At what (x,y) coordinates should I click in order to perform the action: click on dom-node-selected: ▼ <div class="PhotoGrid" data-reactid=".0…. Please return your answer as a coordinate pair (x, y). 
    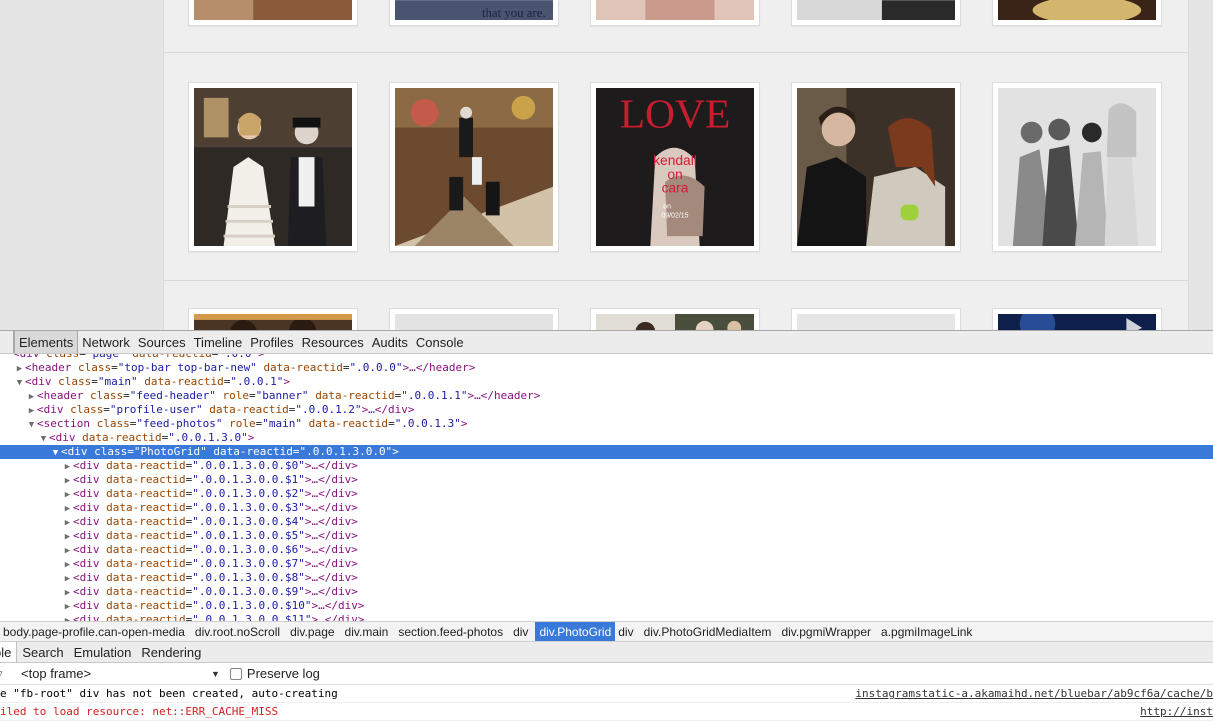
    Looking at the image, I should click on (606, 452).